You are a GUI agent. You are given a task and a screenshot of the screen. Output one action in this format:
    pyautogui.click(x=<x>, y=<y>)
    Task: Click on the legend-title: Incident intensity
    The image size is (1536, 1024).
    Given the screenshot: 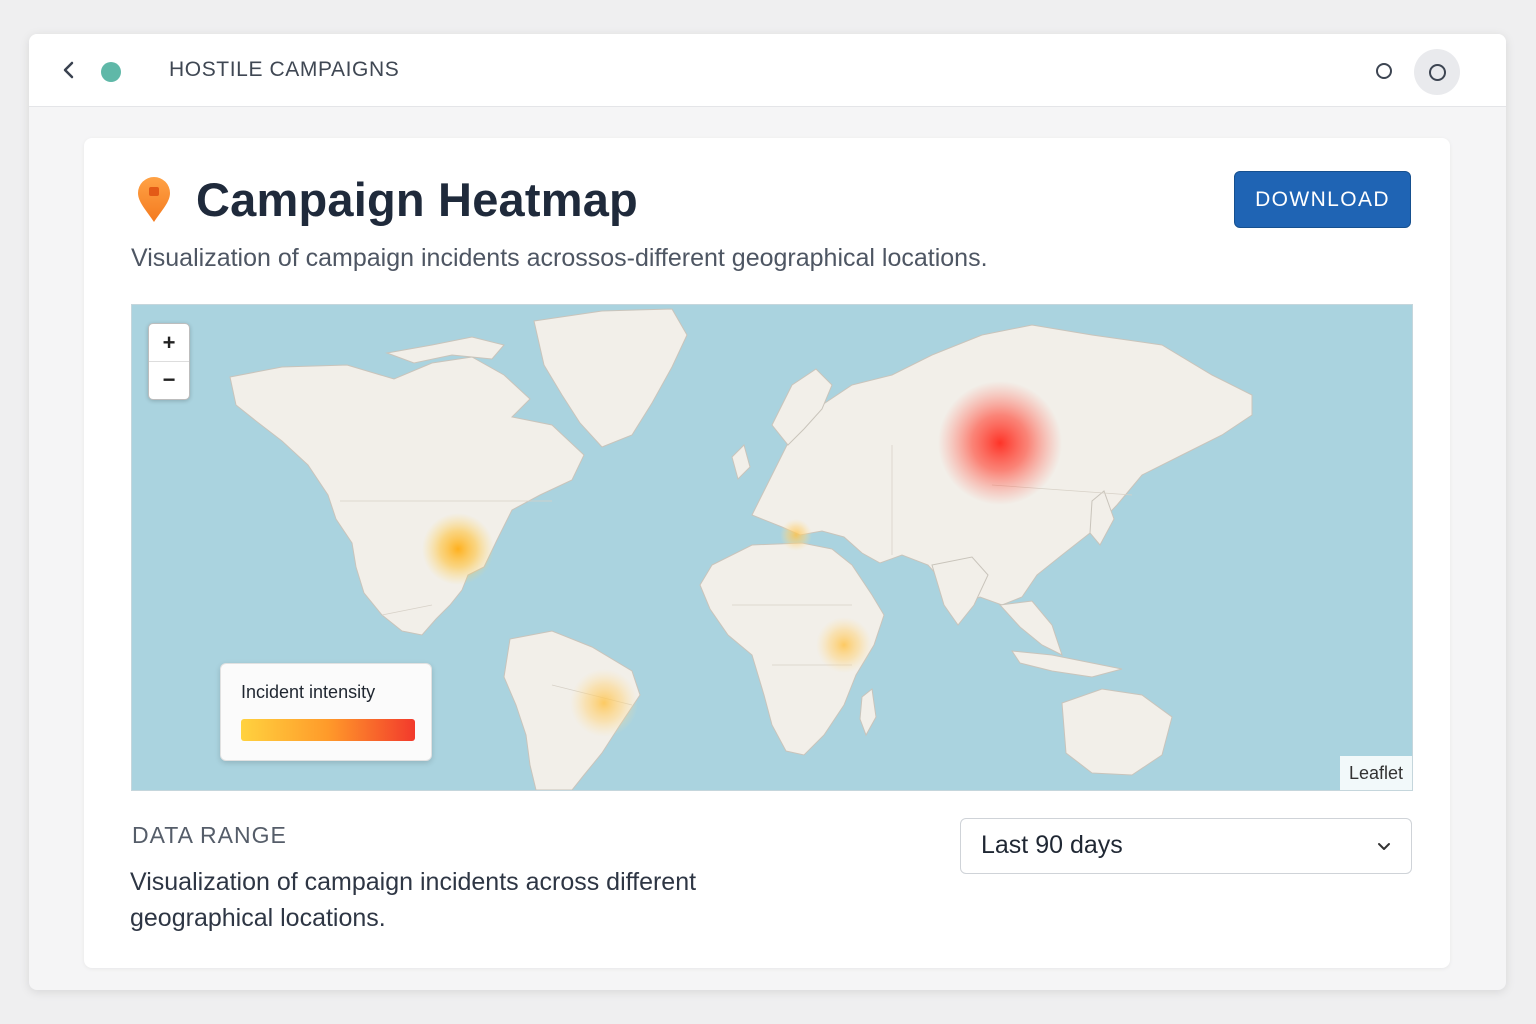 What is the action you would take?
    pyautogui.click(x=308, y=692)
    